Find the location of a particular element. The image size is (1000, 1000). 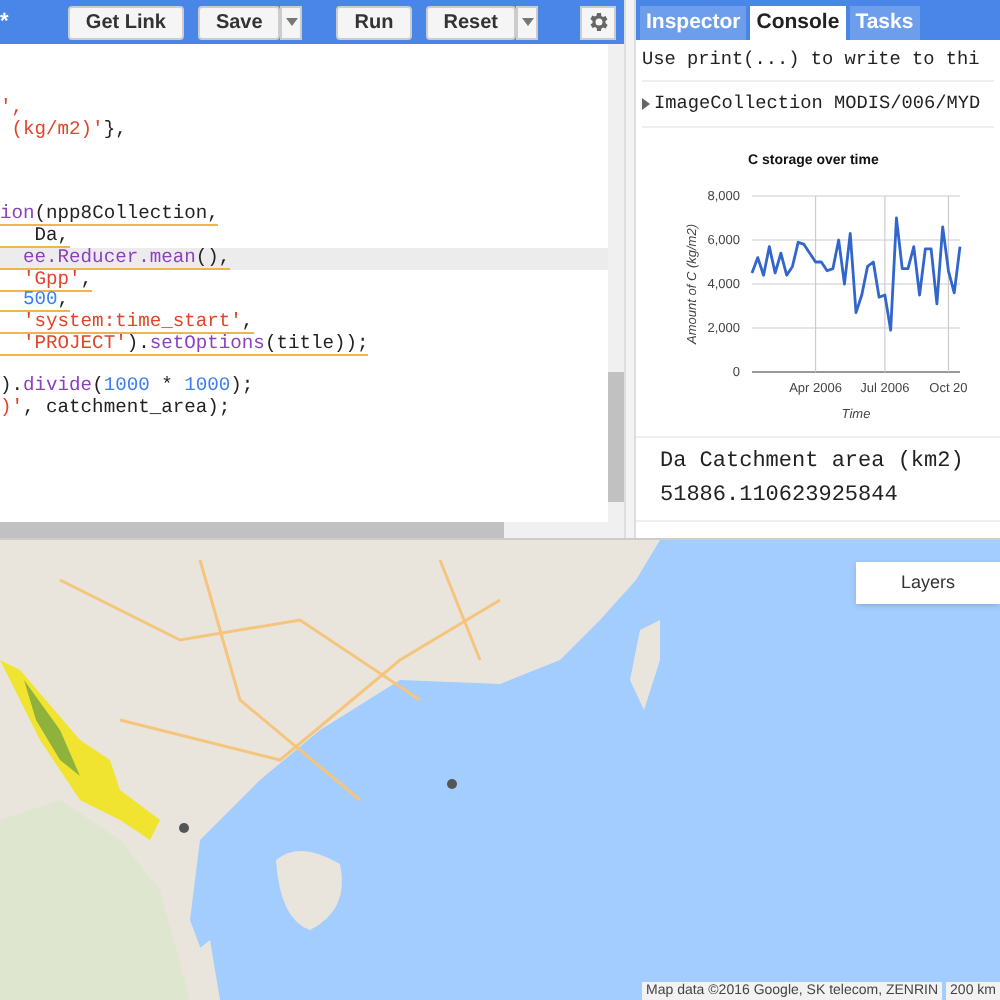

toolbar-button: Get Link is located at coordinates (125, 22).